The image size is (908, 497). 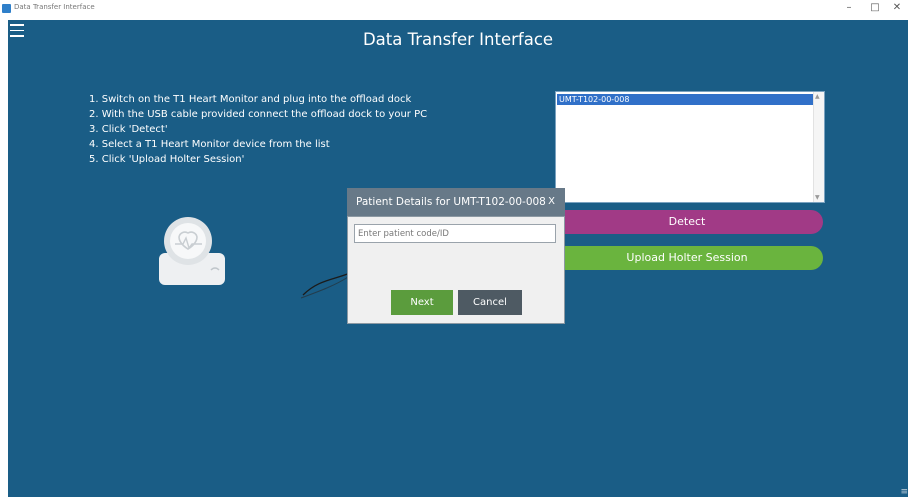 I want to click on maximize-button: □, so click(x=875, y=7).